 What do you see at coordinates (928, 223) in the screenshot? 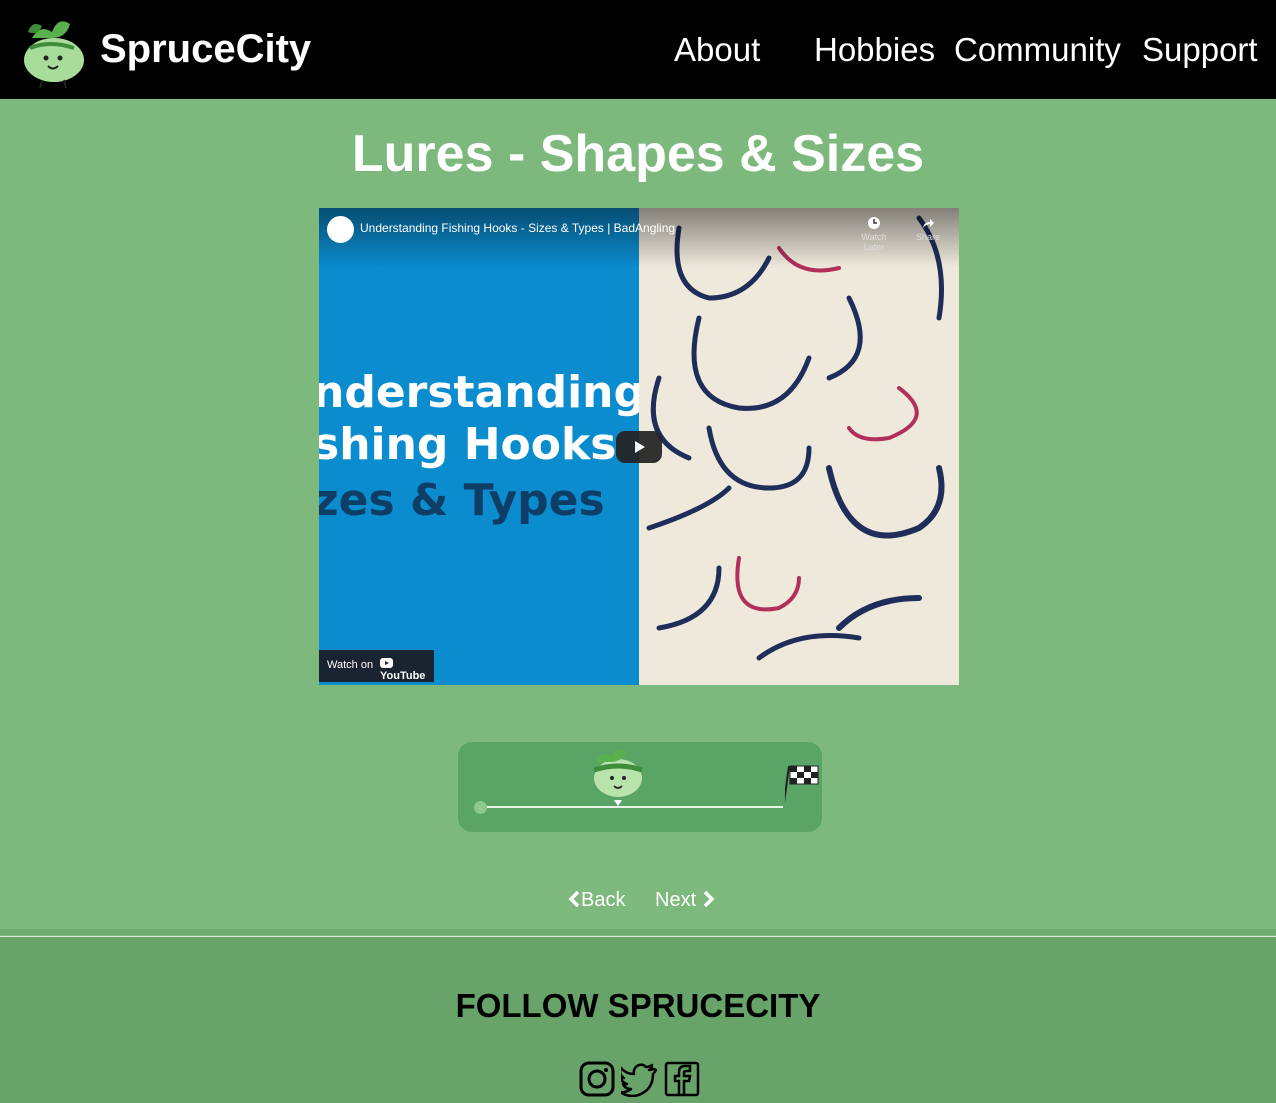
I see `share-arrow-icon` at bounding box center [928, 223].